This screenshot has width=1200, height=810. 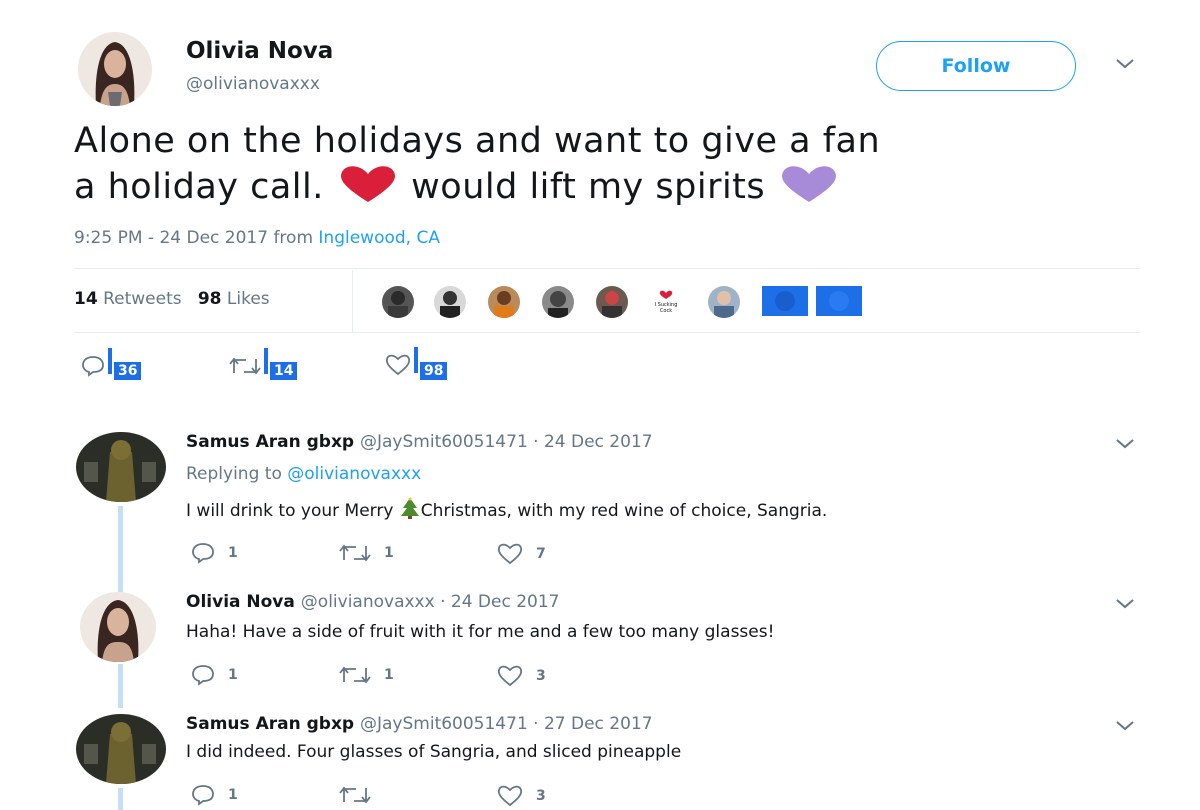 I want to click on reply-action: 36, so click(x=111, y=364).